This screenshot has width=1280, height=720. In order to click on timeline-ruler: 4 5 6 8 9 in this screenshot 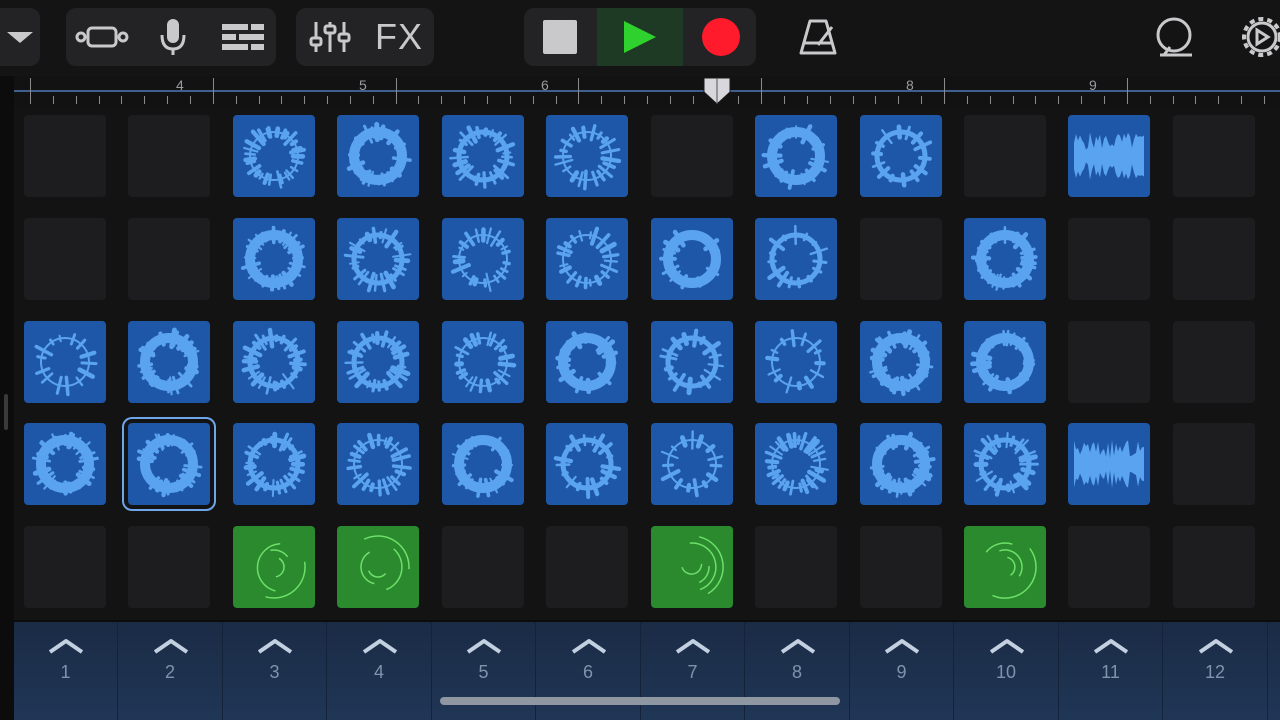, I will do `click(647, 91)`.